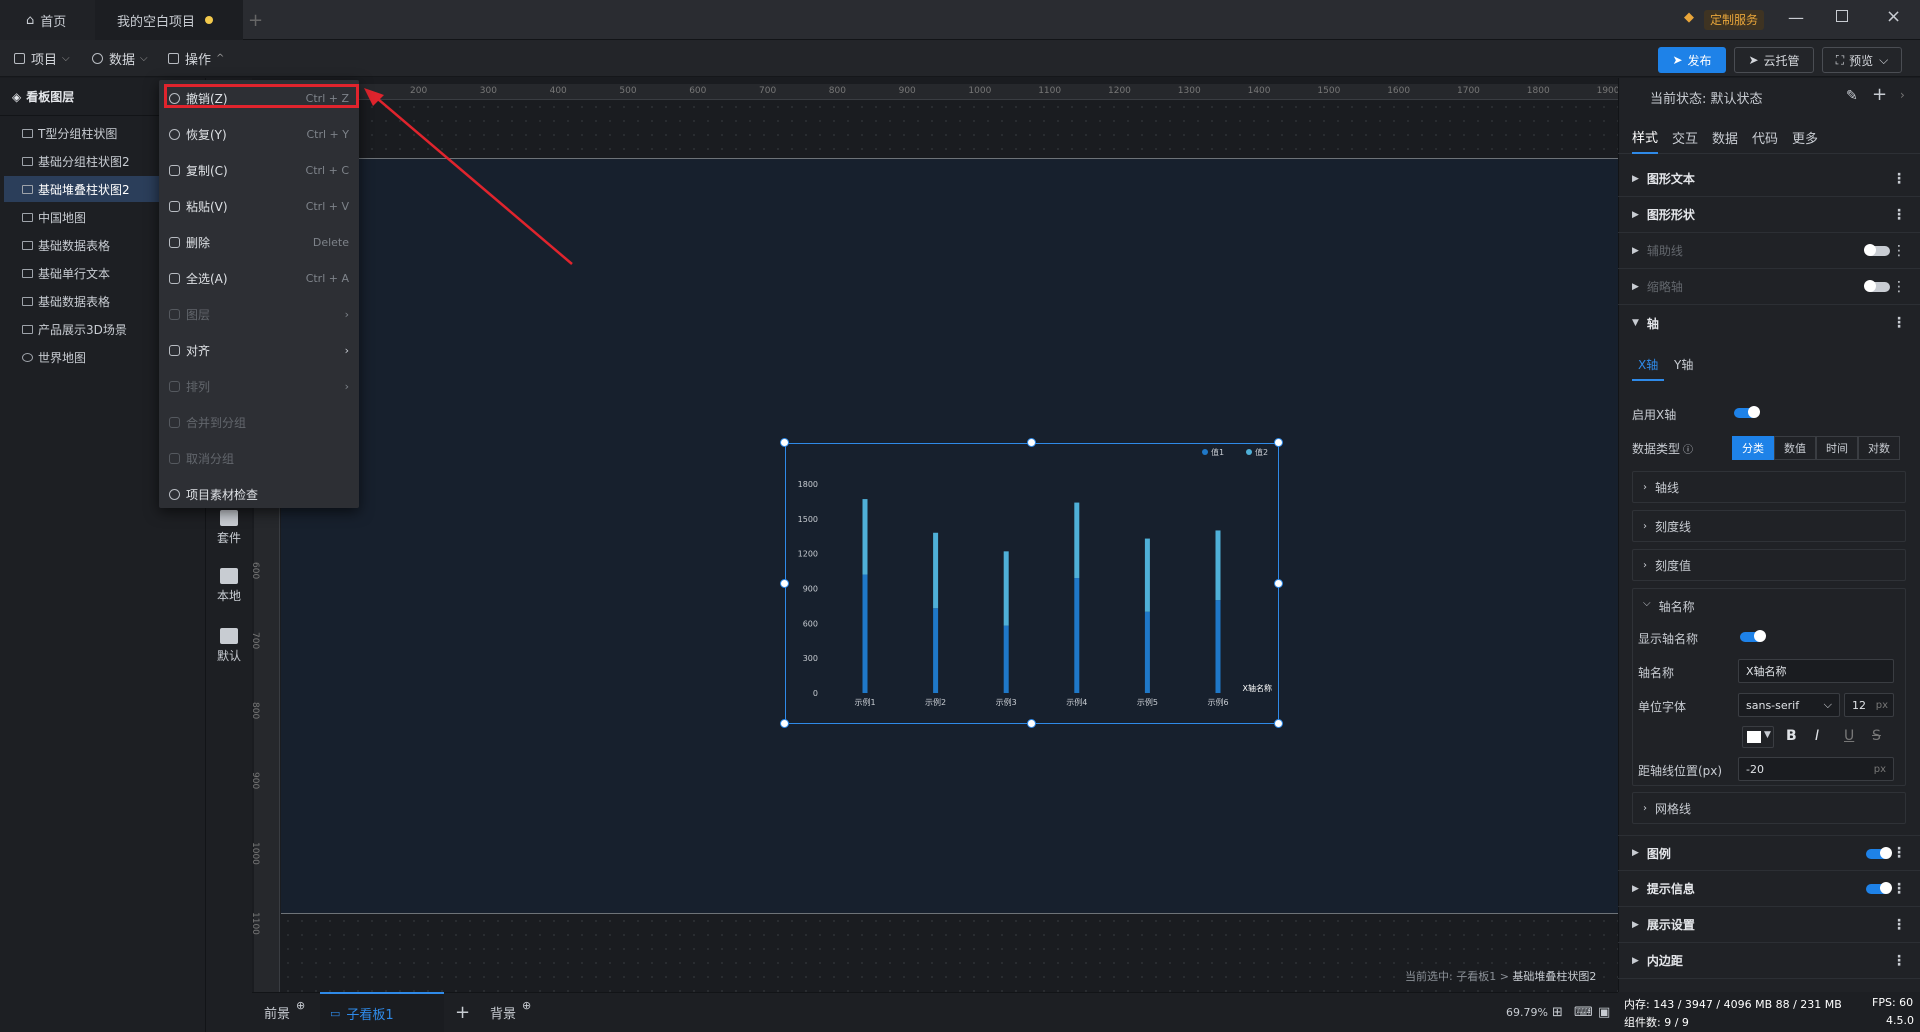 The image size is (1920, 1032). What do you see at coordinates (259, 350) in the screenshot?
I see `menu-item-align: 对齐 ›` at bounding box center [259, 350].